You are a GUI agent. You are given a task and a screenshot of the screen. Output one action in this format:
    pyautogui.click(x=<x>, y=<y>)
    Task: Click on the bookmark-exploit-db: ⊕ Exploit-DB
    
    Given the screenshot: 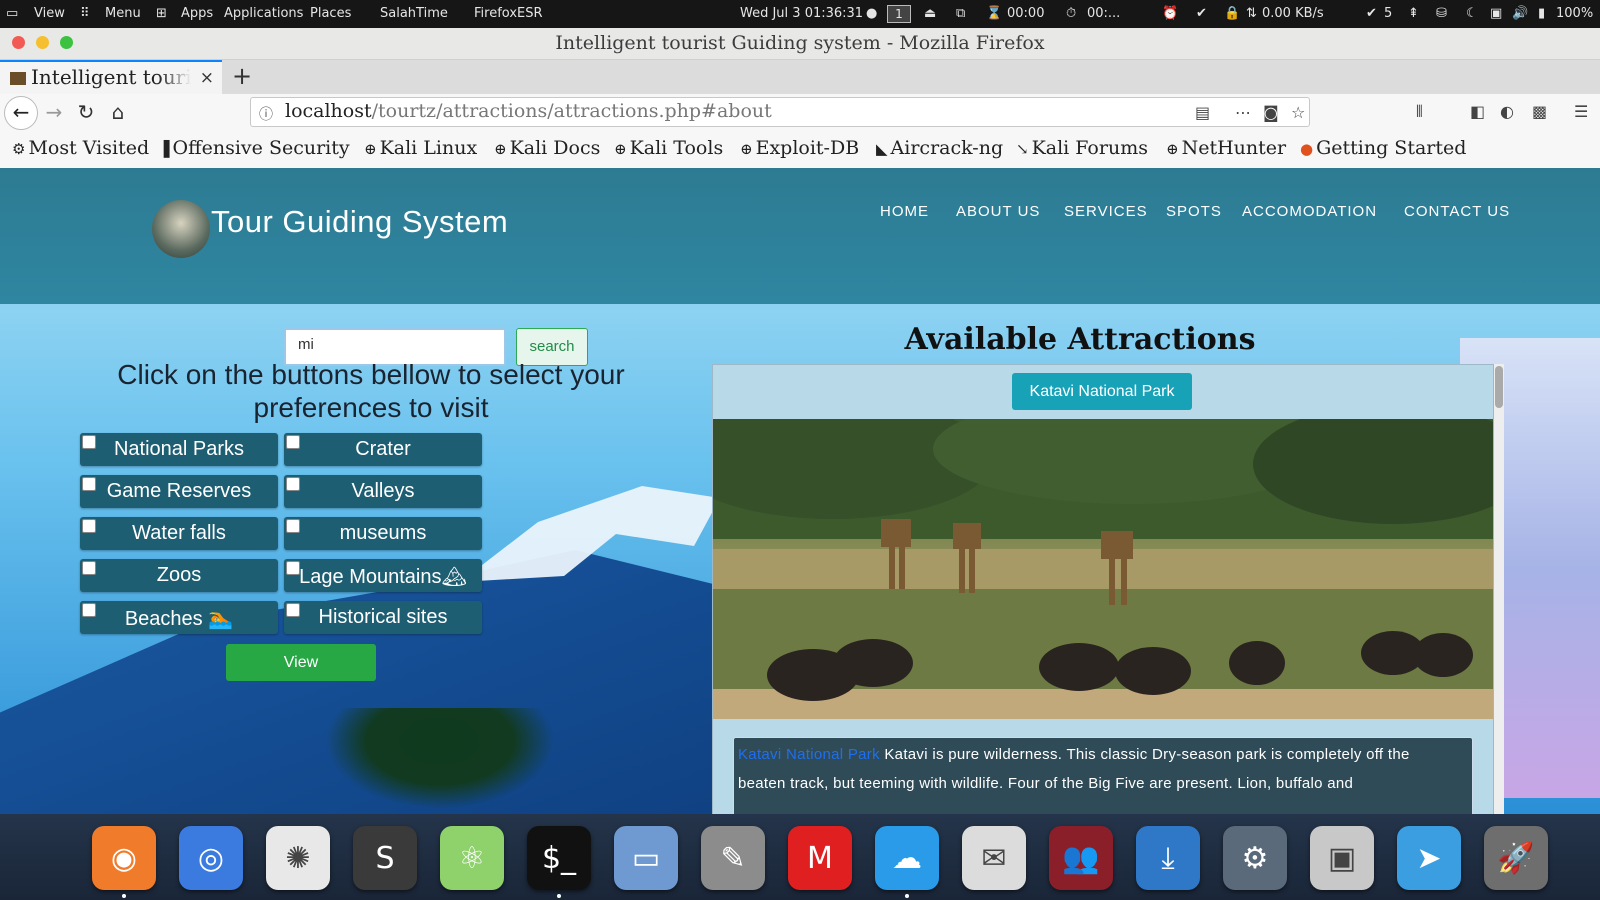 What is the action you would take?
    pyautogui.click(x=799, y=148)
    